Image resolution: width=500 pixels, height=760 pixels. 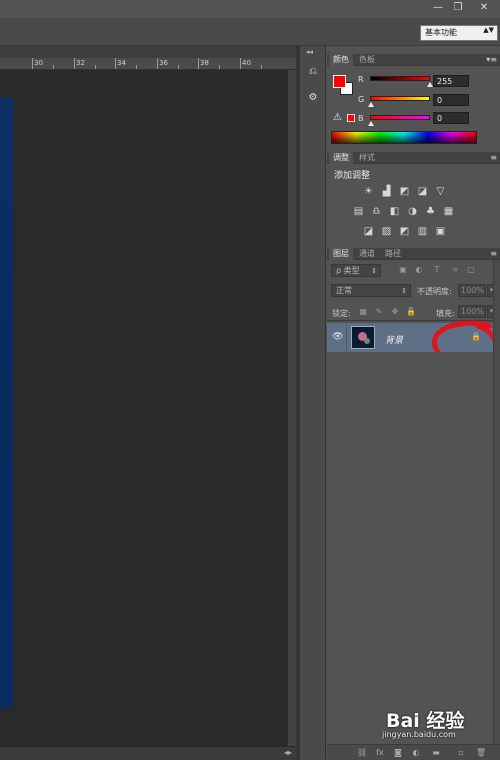 What do you see at coordinates (341, 158) in the screenshot?
I see `tab-adjustments: 调整` at bounding box center [341, 158].